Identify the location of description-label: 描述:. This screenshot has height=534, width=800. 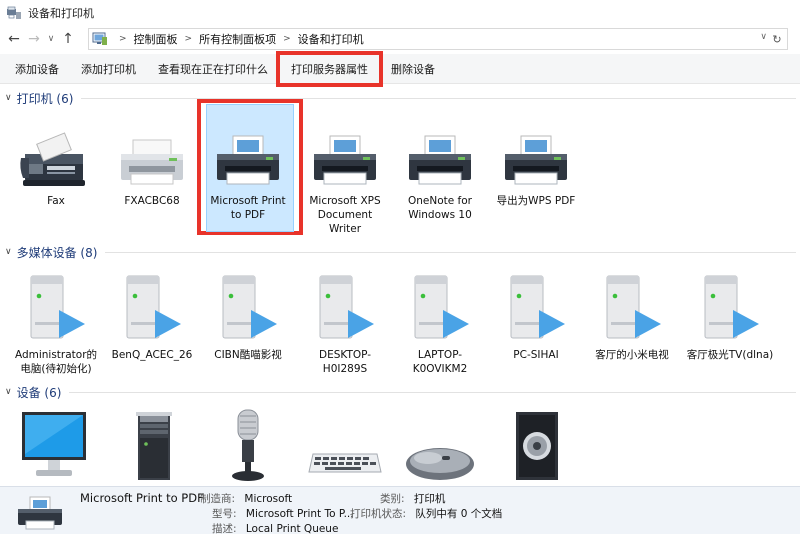
(224, 528).